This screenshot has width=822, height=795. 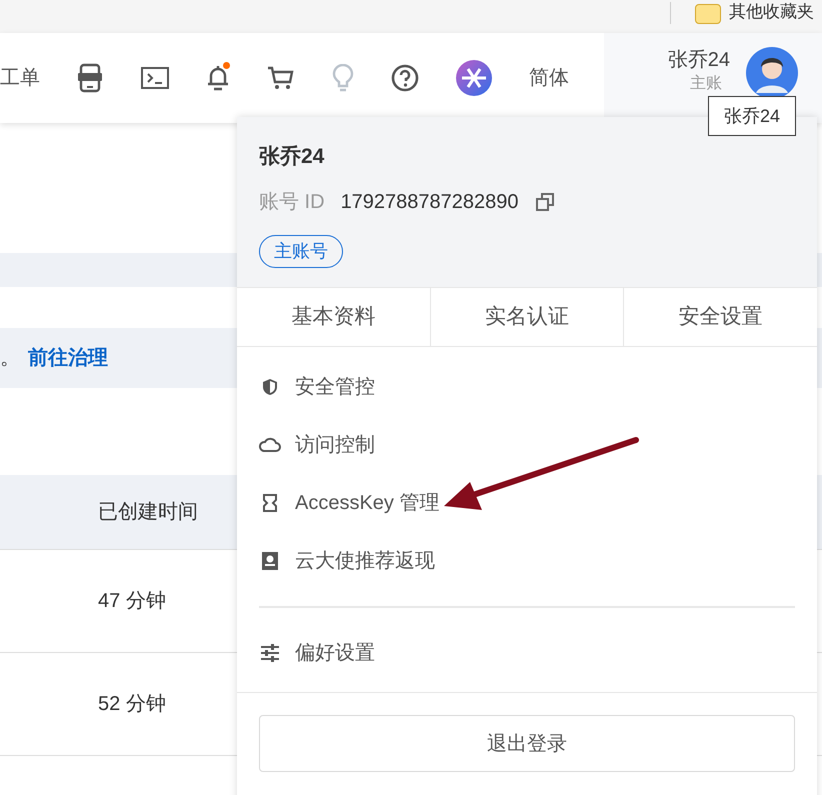 What do you see at coordinates (429, 202) in the screenshot?
I see `id-value: 1792788787282890` at bounding box center [429, 202].